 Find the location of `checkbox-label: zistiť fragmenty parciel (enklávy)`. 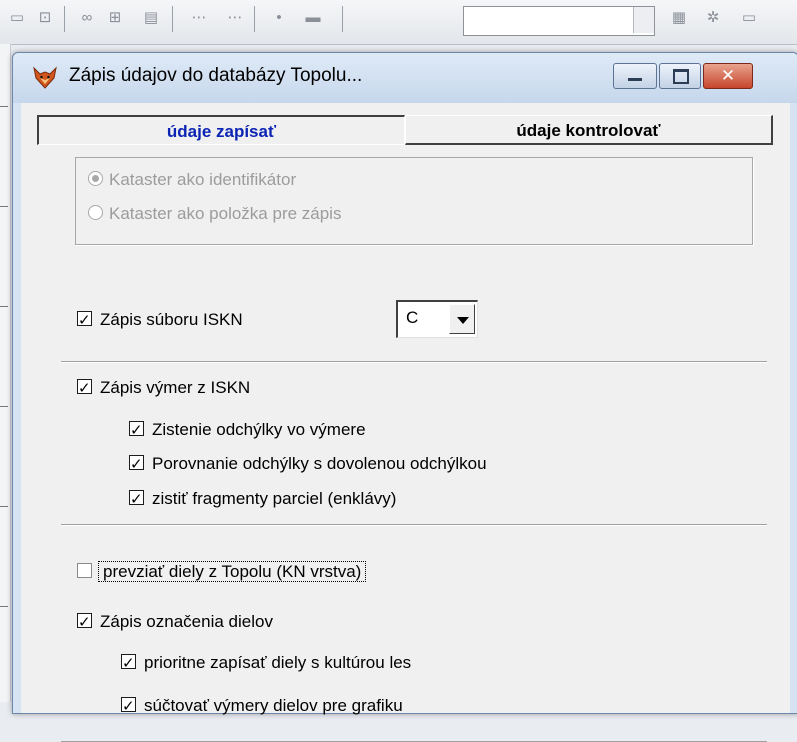

checkbox-label: zistiť fragmenty parciel (enklávy) is located at coordinates (274, 498).